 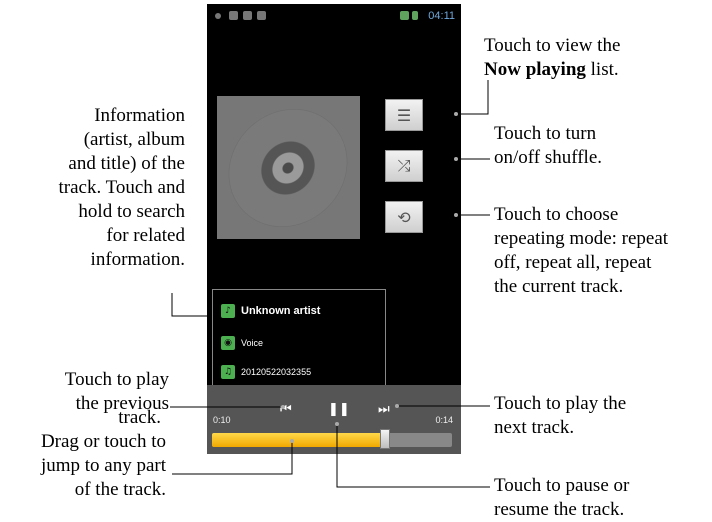 I want to click on dot-previous, so click(x=283, y=407).